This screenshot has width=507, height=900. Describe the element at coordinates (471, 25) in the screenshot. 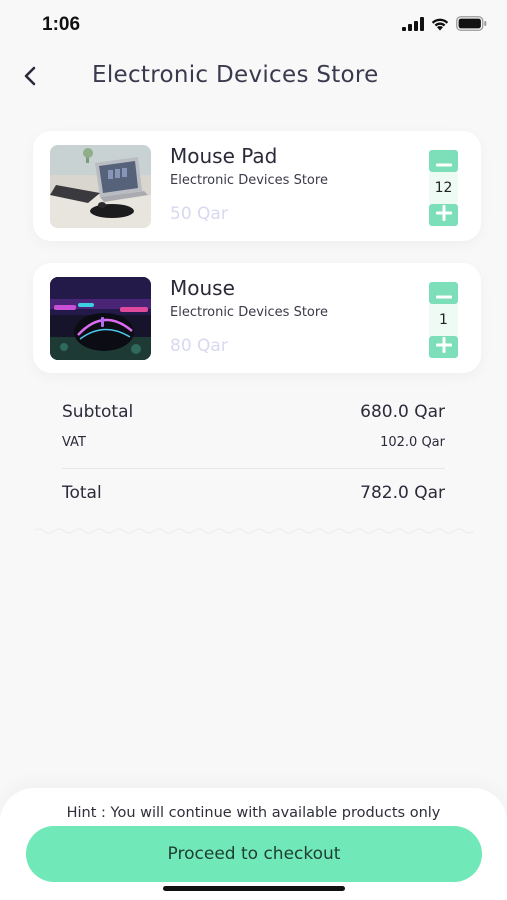

I see `battery-icon` at that location.